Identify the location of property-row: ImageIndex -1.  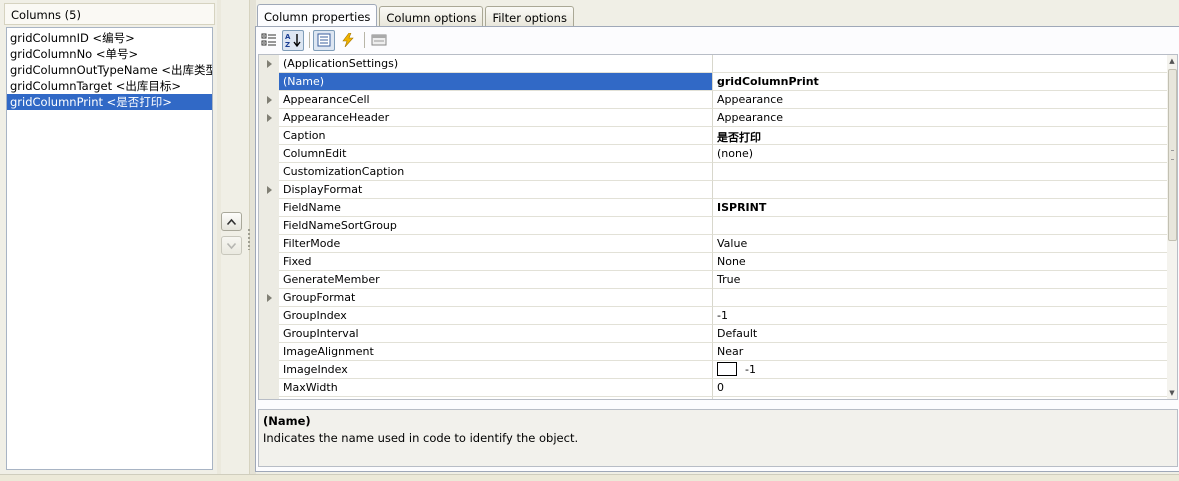
(718, 370).